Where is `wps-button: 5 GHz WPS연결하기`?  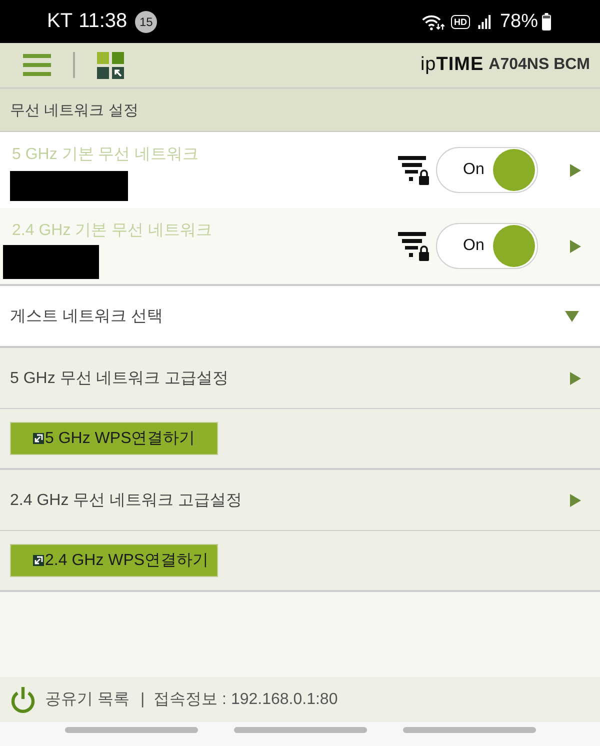
wps-button: 5 GHz WPS연결하기 is located at coordinates (114, 438).